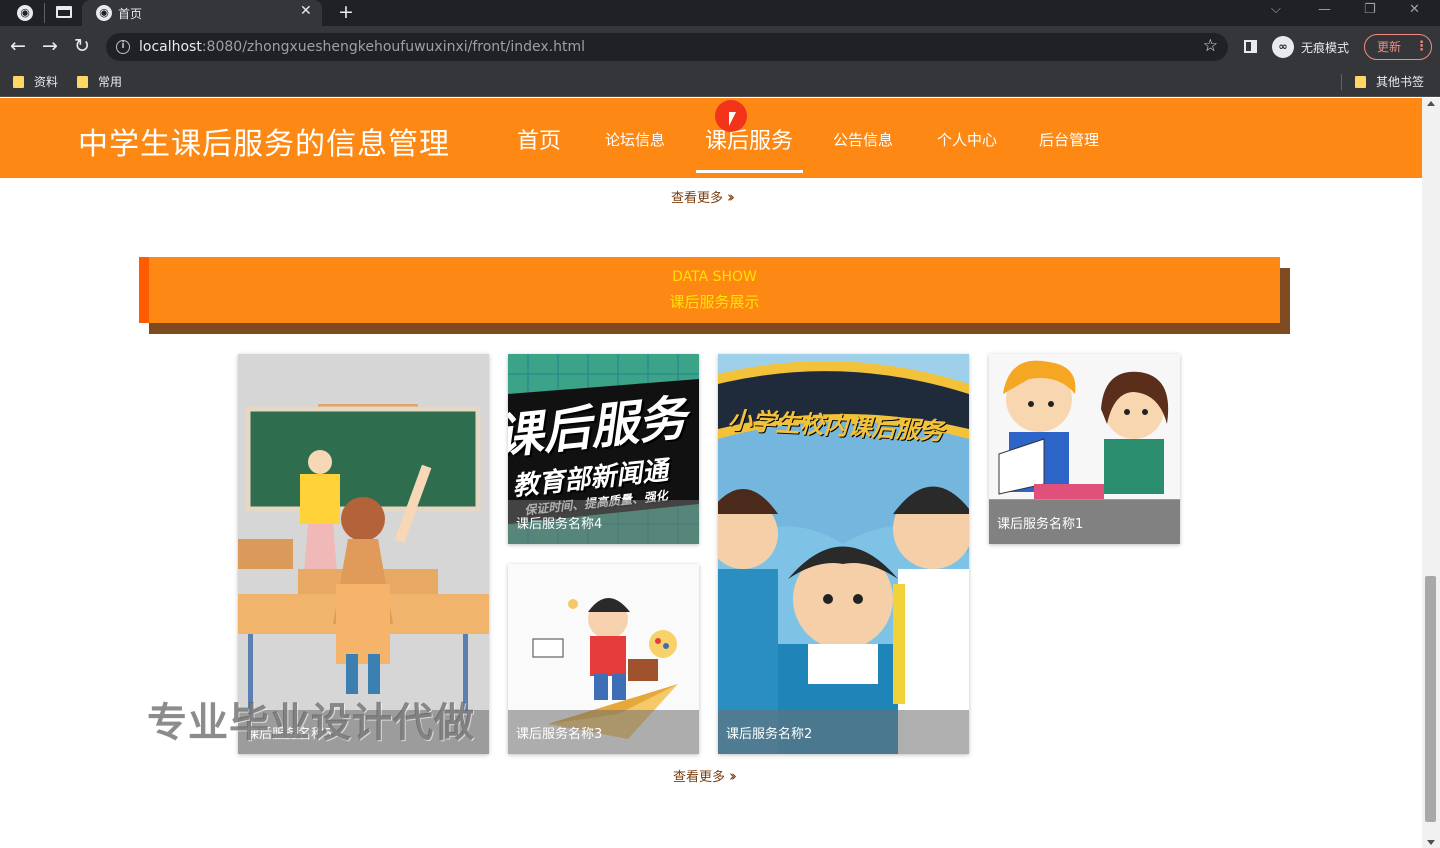 The height and width of the screenshot is (848, 1440). What do you see at coordinates (603, 522) in the screenshot?
I see `card-caption: 课后服务名称4` at bounding box center [603, 522].